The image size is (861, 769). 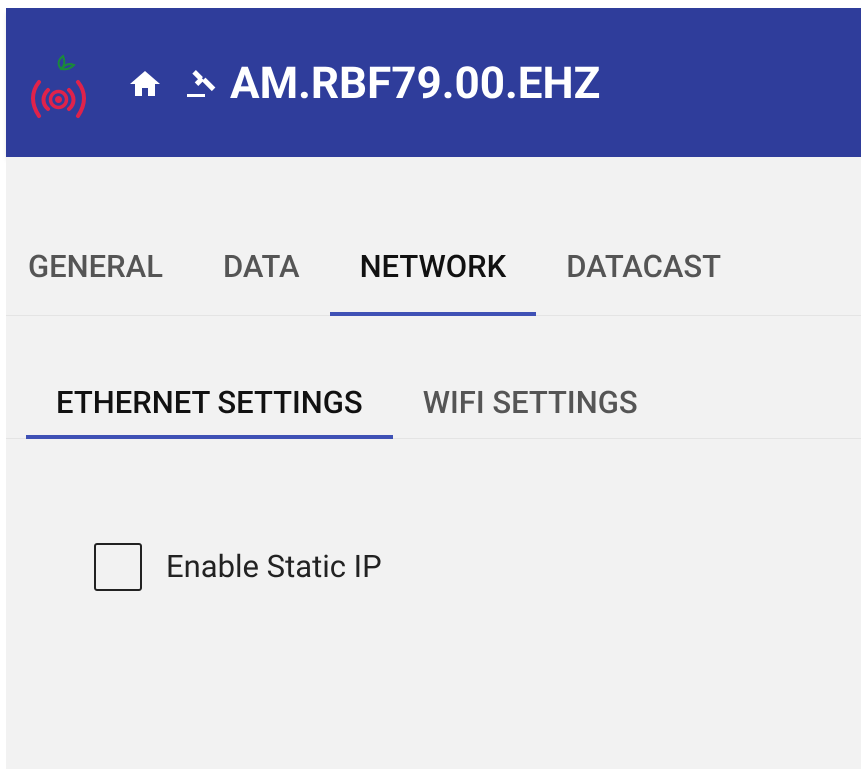 What do you see at coordinates (274, 566) in the screenshot?
I see `checkbox-label: Enable Static IP` at bounding box center [274, 566].